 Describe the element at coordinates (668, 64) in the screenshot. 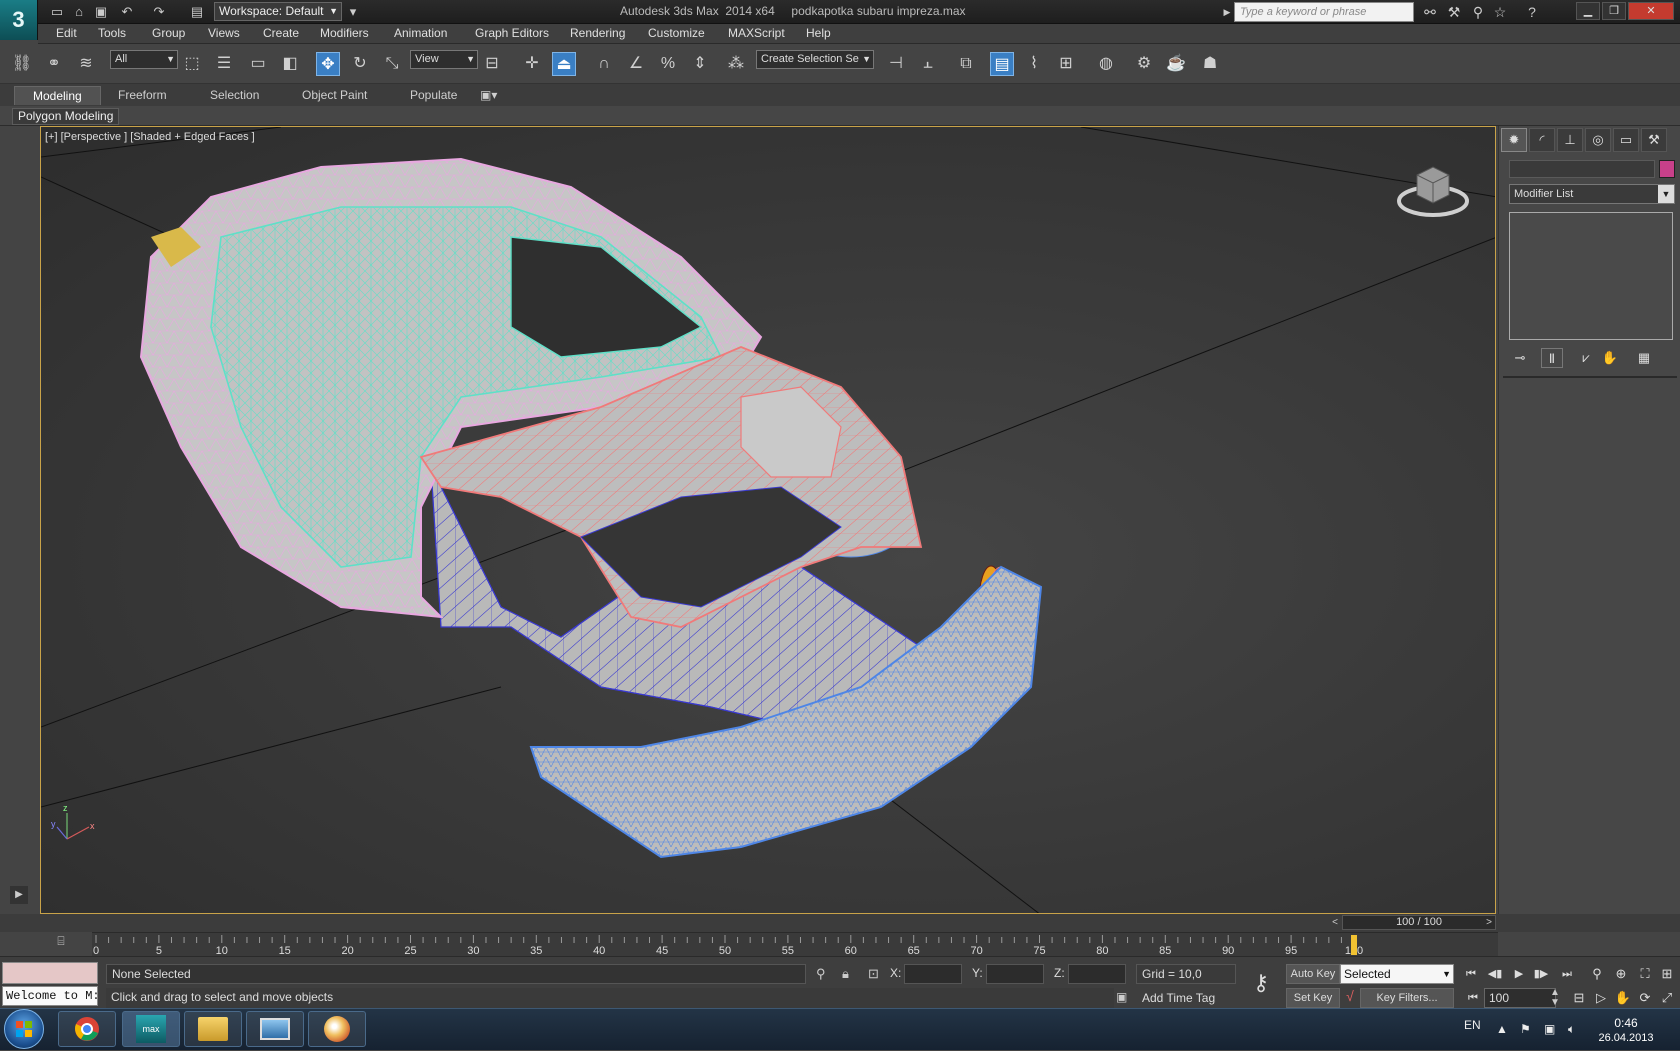

I see `percent-snap-icon: %` at that location.